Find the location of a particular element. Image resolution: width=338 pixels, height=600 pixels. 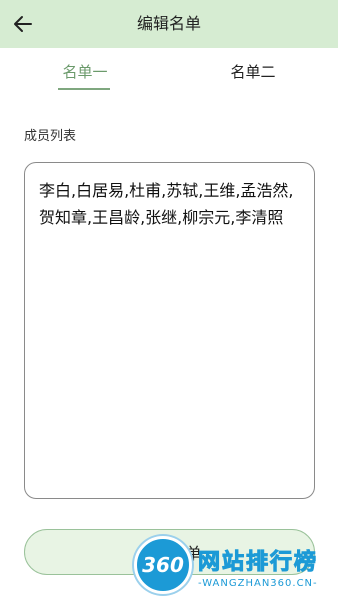

tab-list-two: 名单二 is located at coordinates (253, 75).